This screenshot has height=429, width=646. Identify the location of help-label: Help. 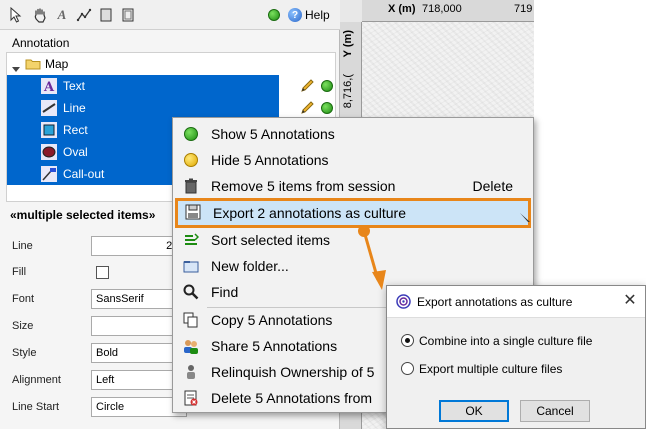
(317, 15).